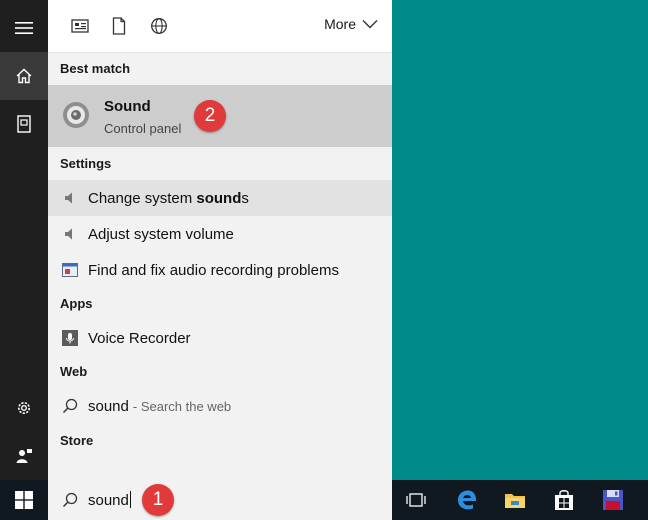 This screenshot has width=648, height=520. I want to click on best-match-title: Sound, so click(127, 106).